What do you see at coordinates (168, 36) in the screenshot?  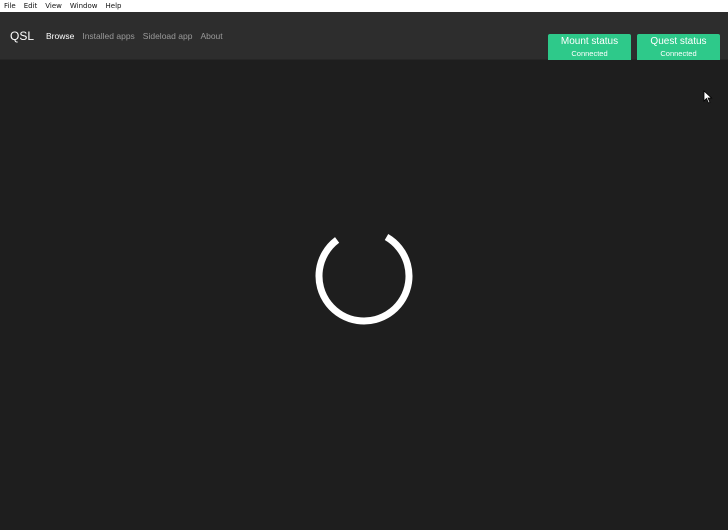 I see `nav-sideload-app: Sideload app` at bounding box center [168, 36].